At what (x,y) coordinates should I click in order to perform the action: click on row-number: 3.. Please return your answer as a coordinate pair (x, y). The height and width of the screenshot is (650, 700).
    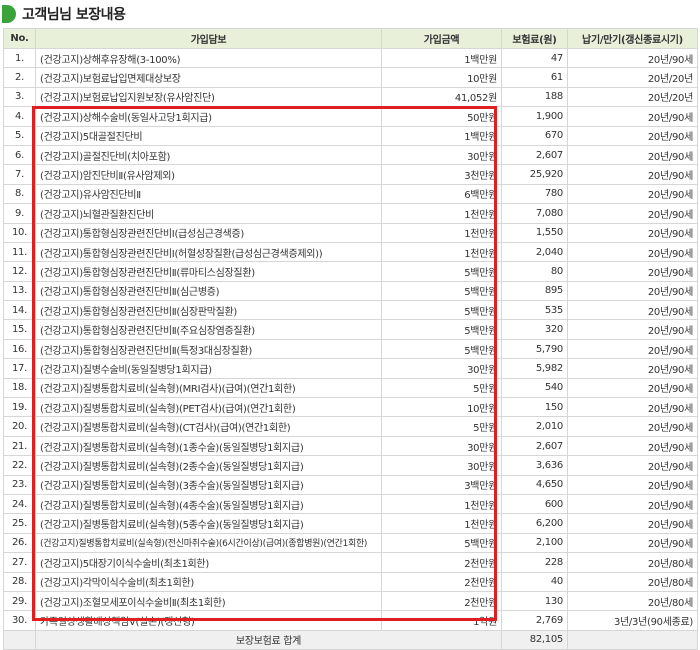
    Looking at the image, I should click on (19, 97).